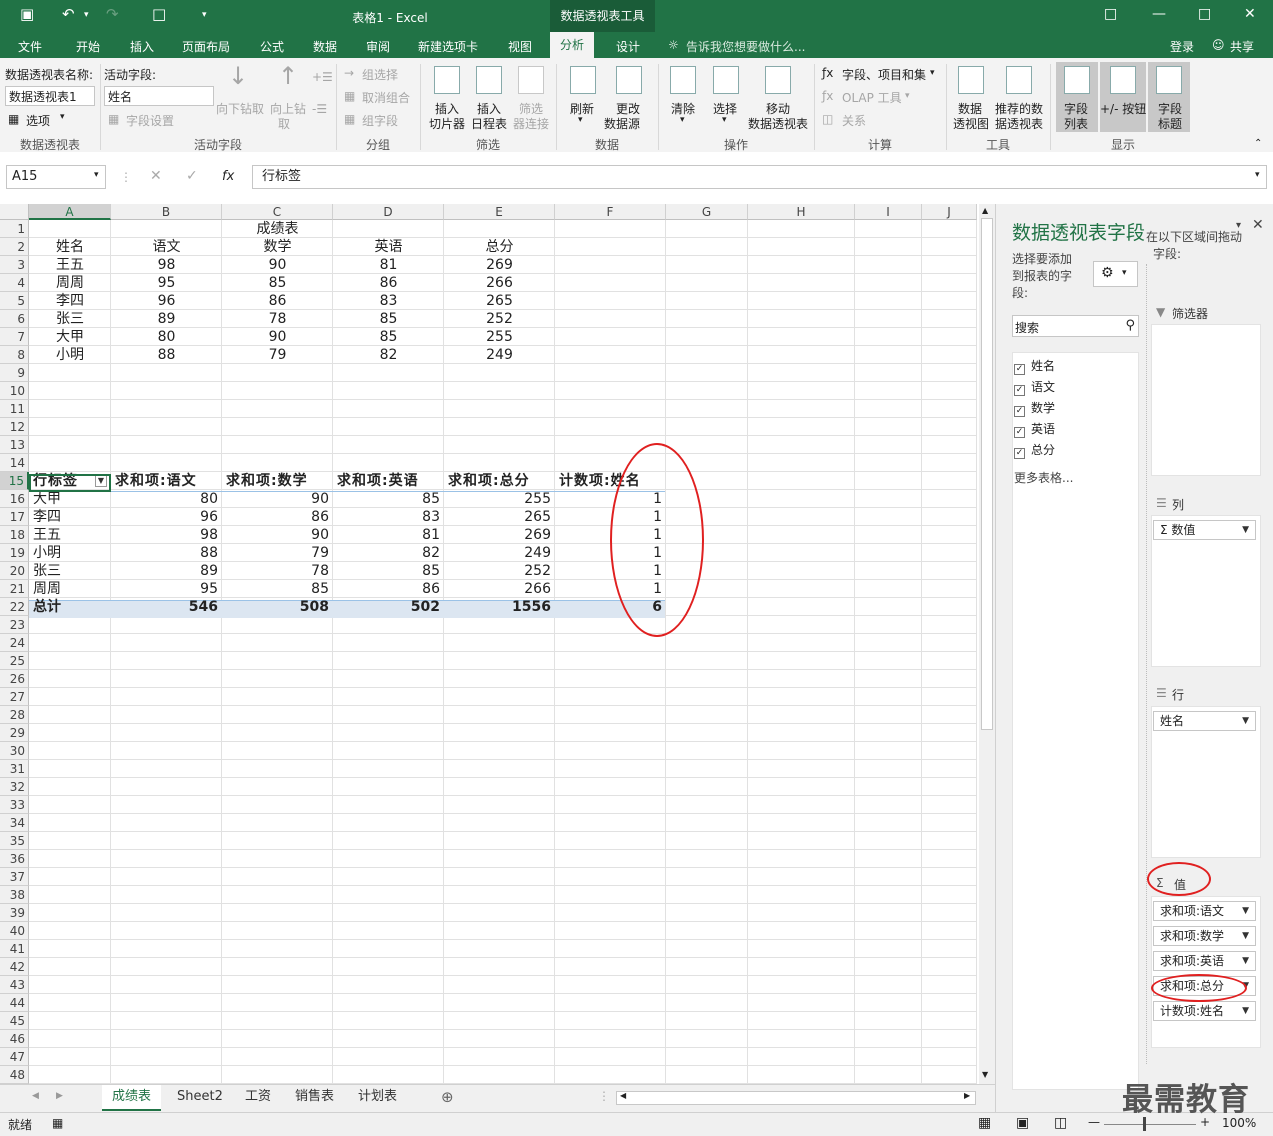 The height and width of the screenshot is (1136, 1273). I want to click on columns-item-values: Σ 数值 ▼, so click(1204, 530).